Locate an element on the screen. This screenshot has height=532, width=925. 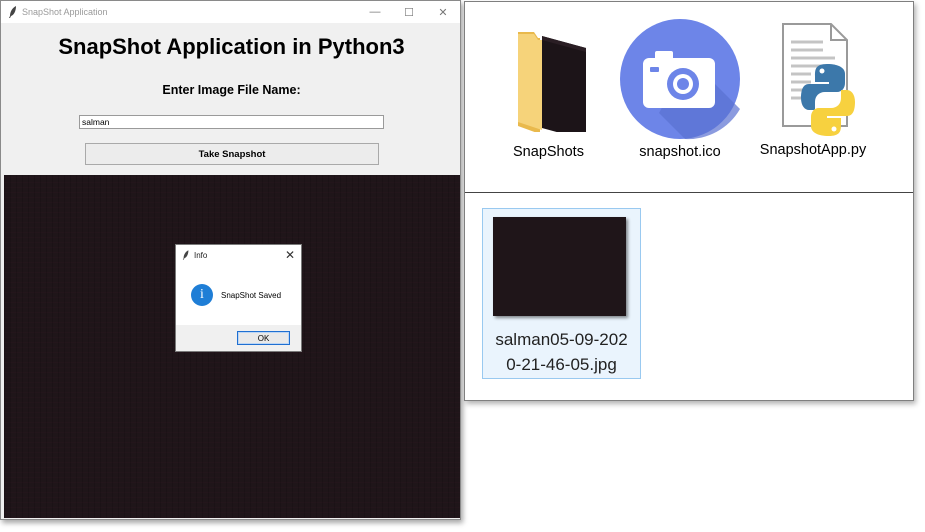
file-item-snapshotapp-py: SnapshotApp.py is located at coordinates (813, 89).